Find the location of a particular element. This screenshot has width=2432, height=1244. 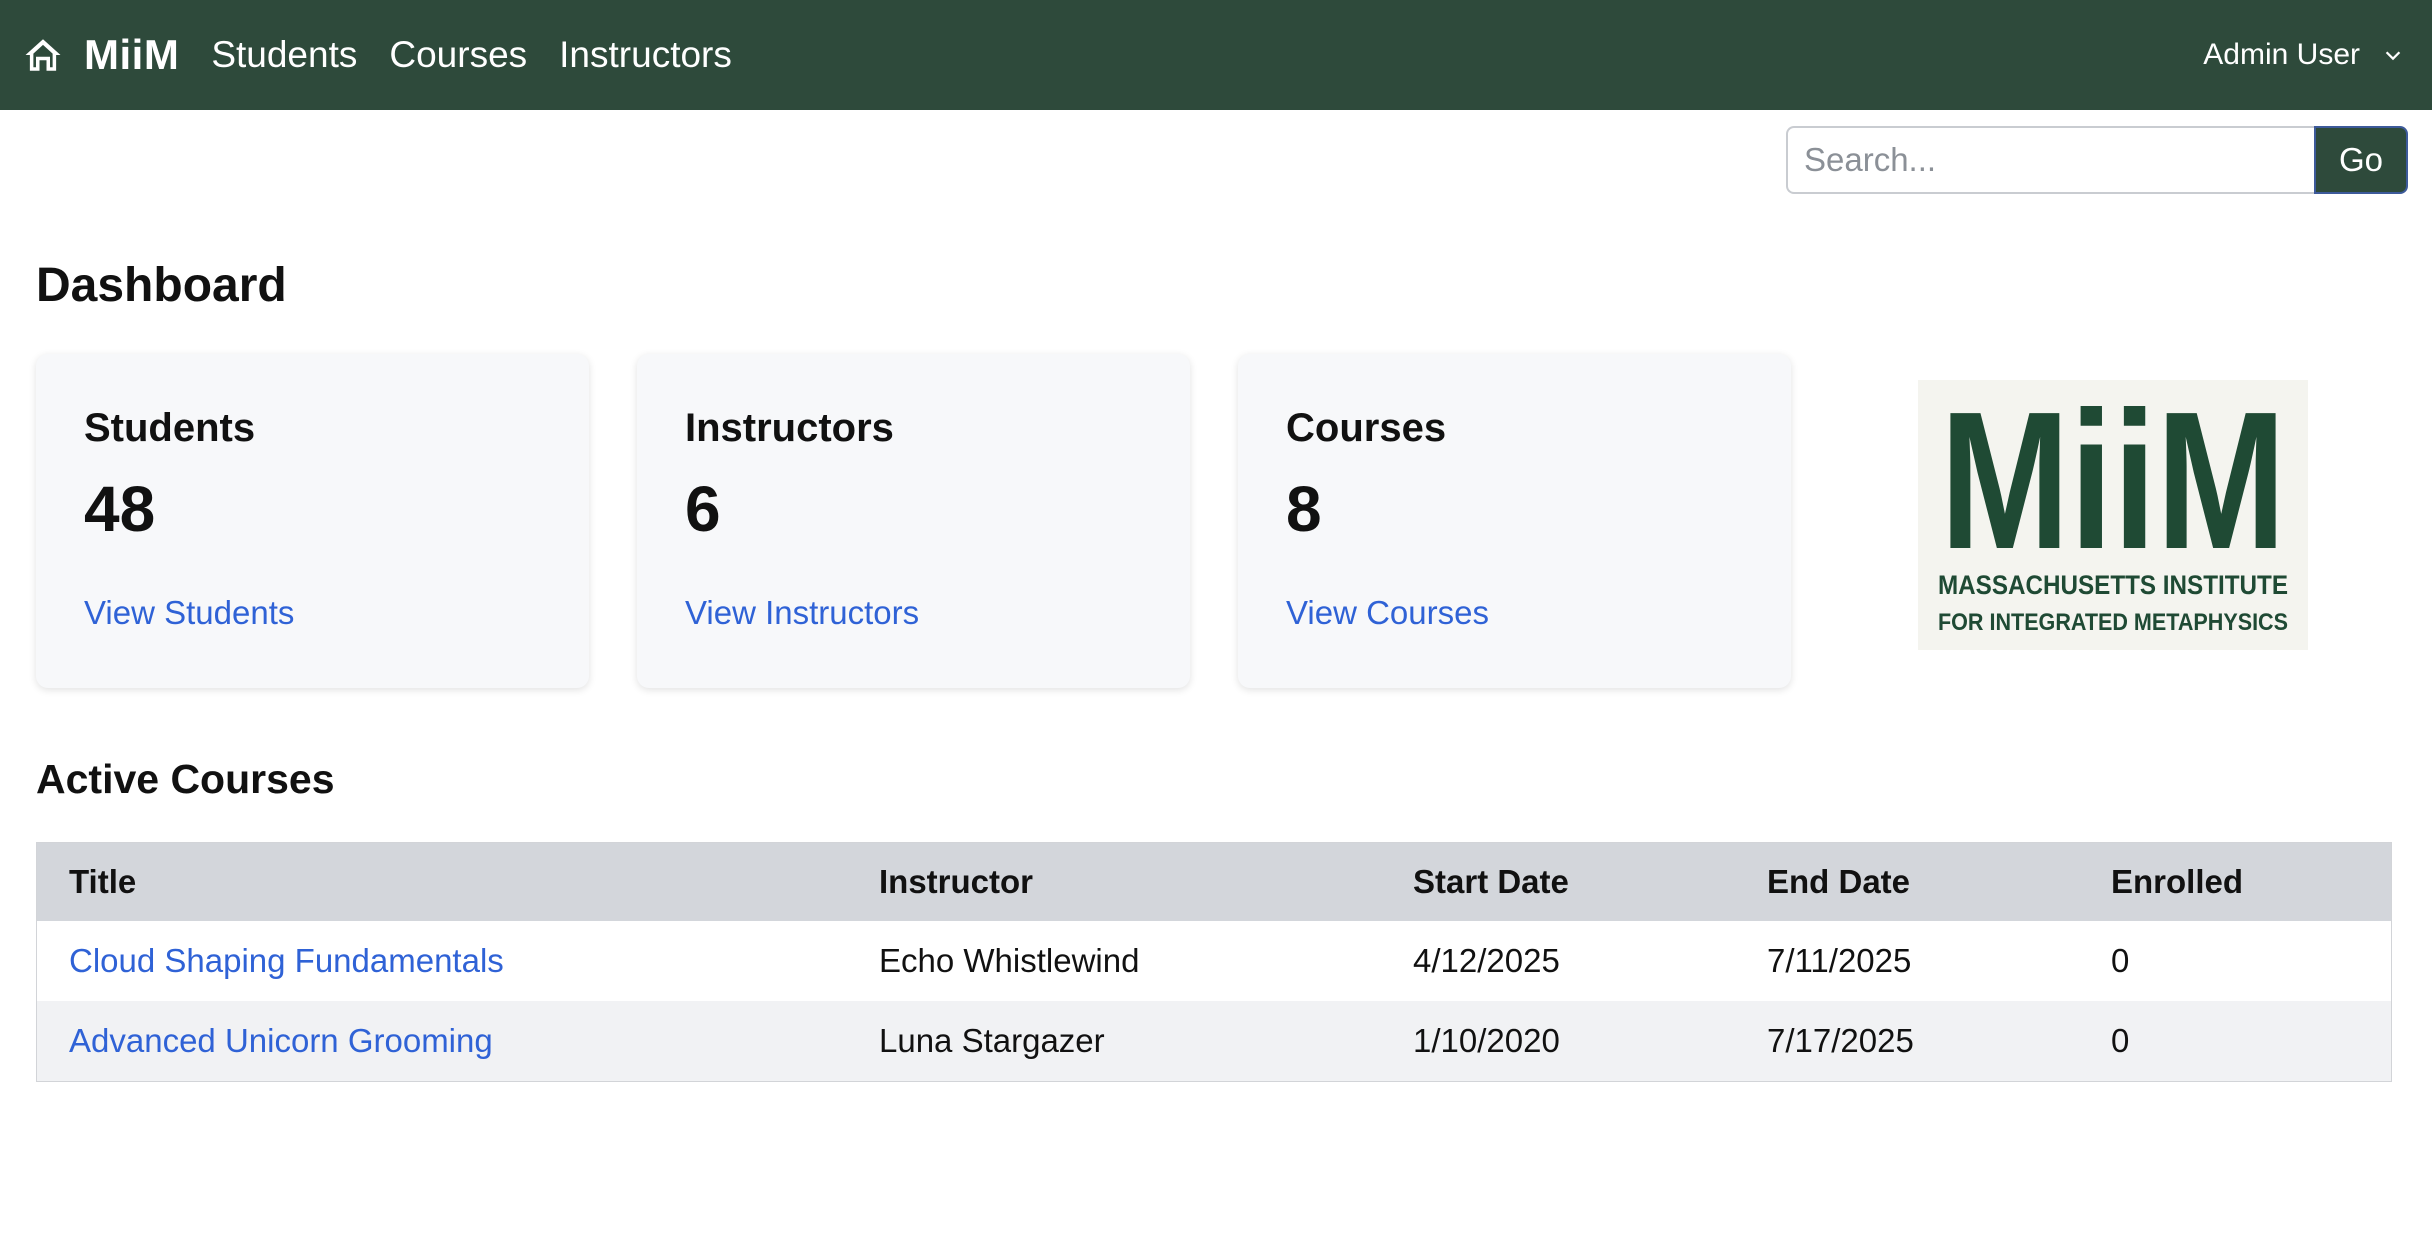

col-start-date: Start Date is located at coordinates (1491, 881).